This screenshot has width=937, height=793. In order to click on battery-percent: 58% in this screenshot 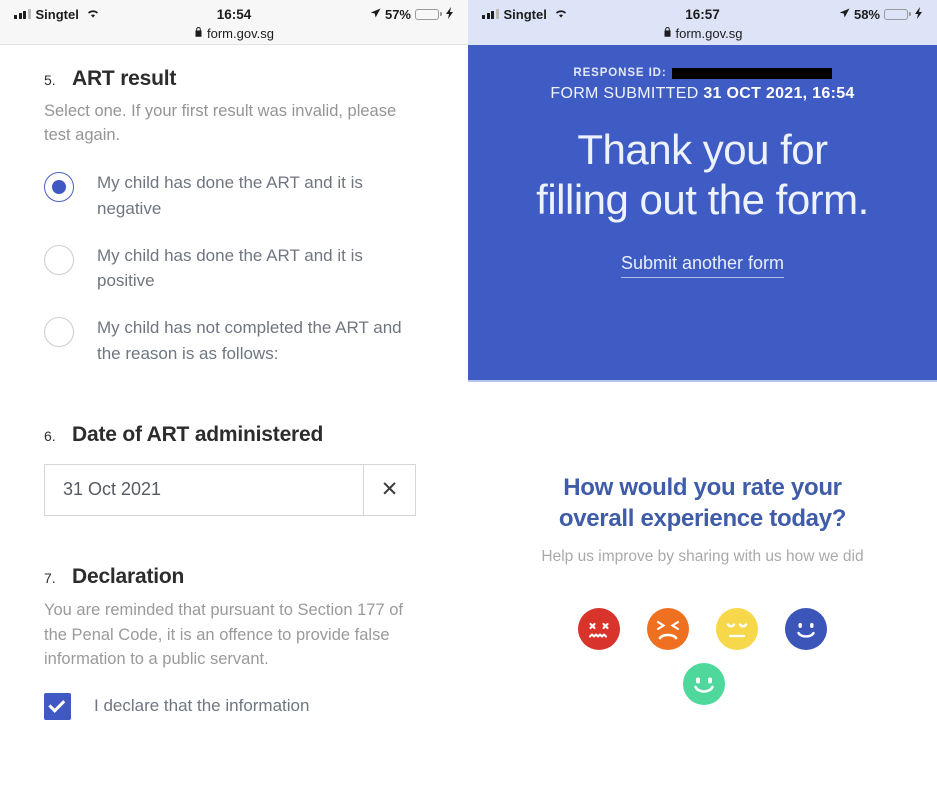, I will do `click(866, 14)`.